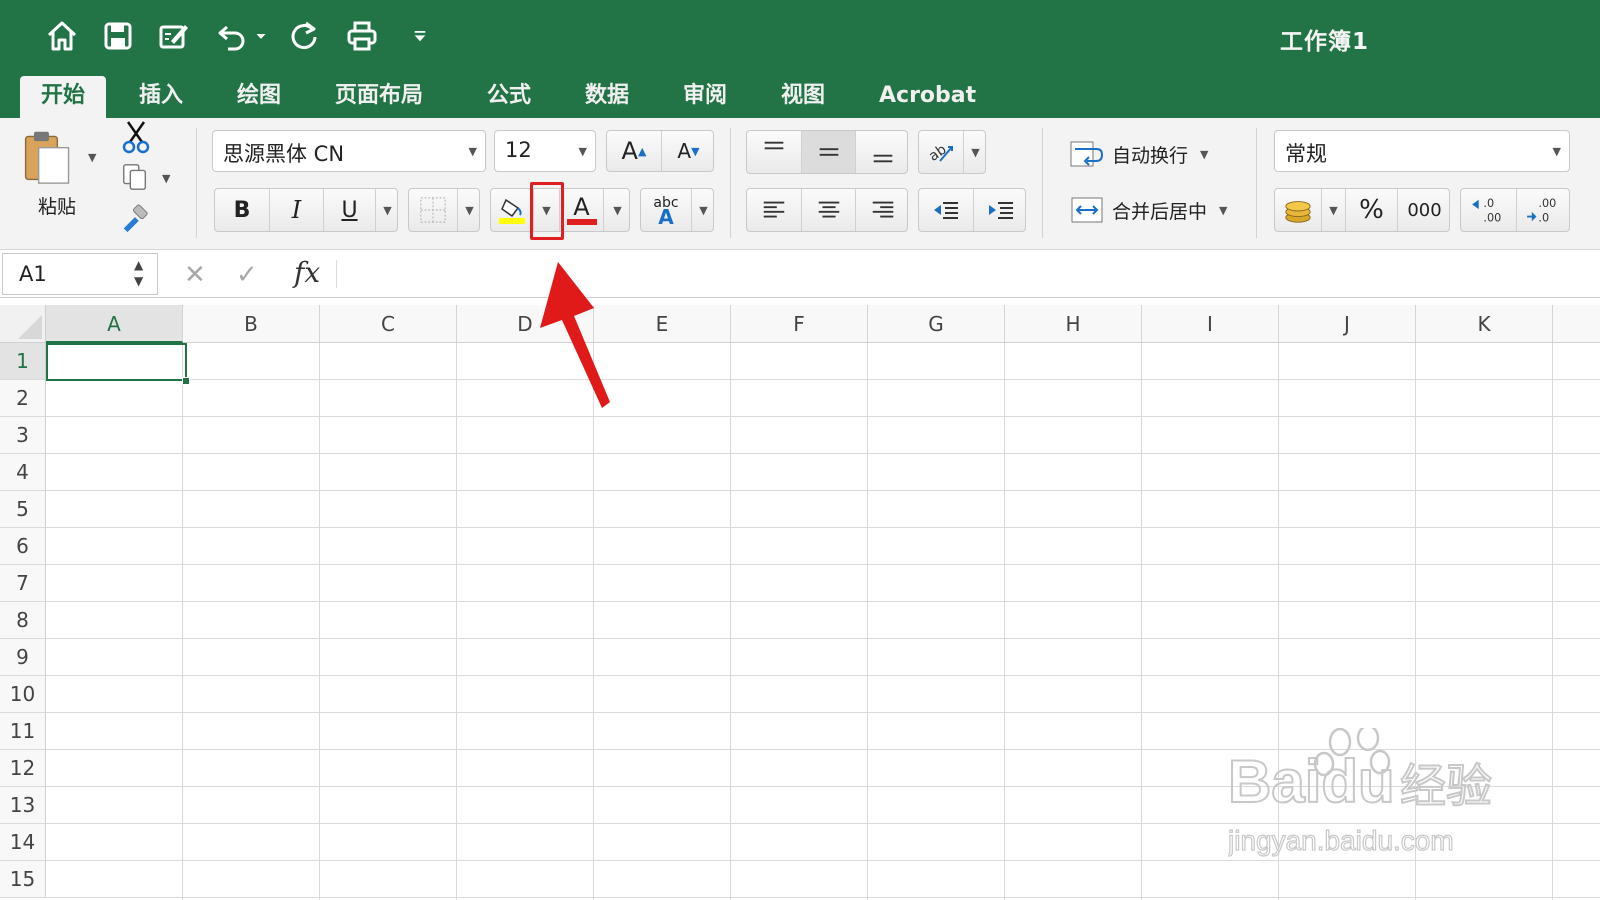  Describe the element at coordinates (469, 210) in the screenshot. I see `borders-dropdown-icon: ▼` at that location.